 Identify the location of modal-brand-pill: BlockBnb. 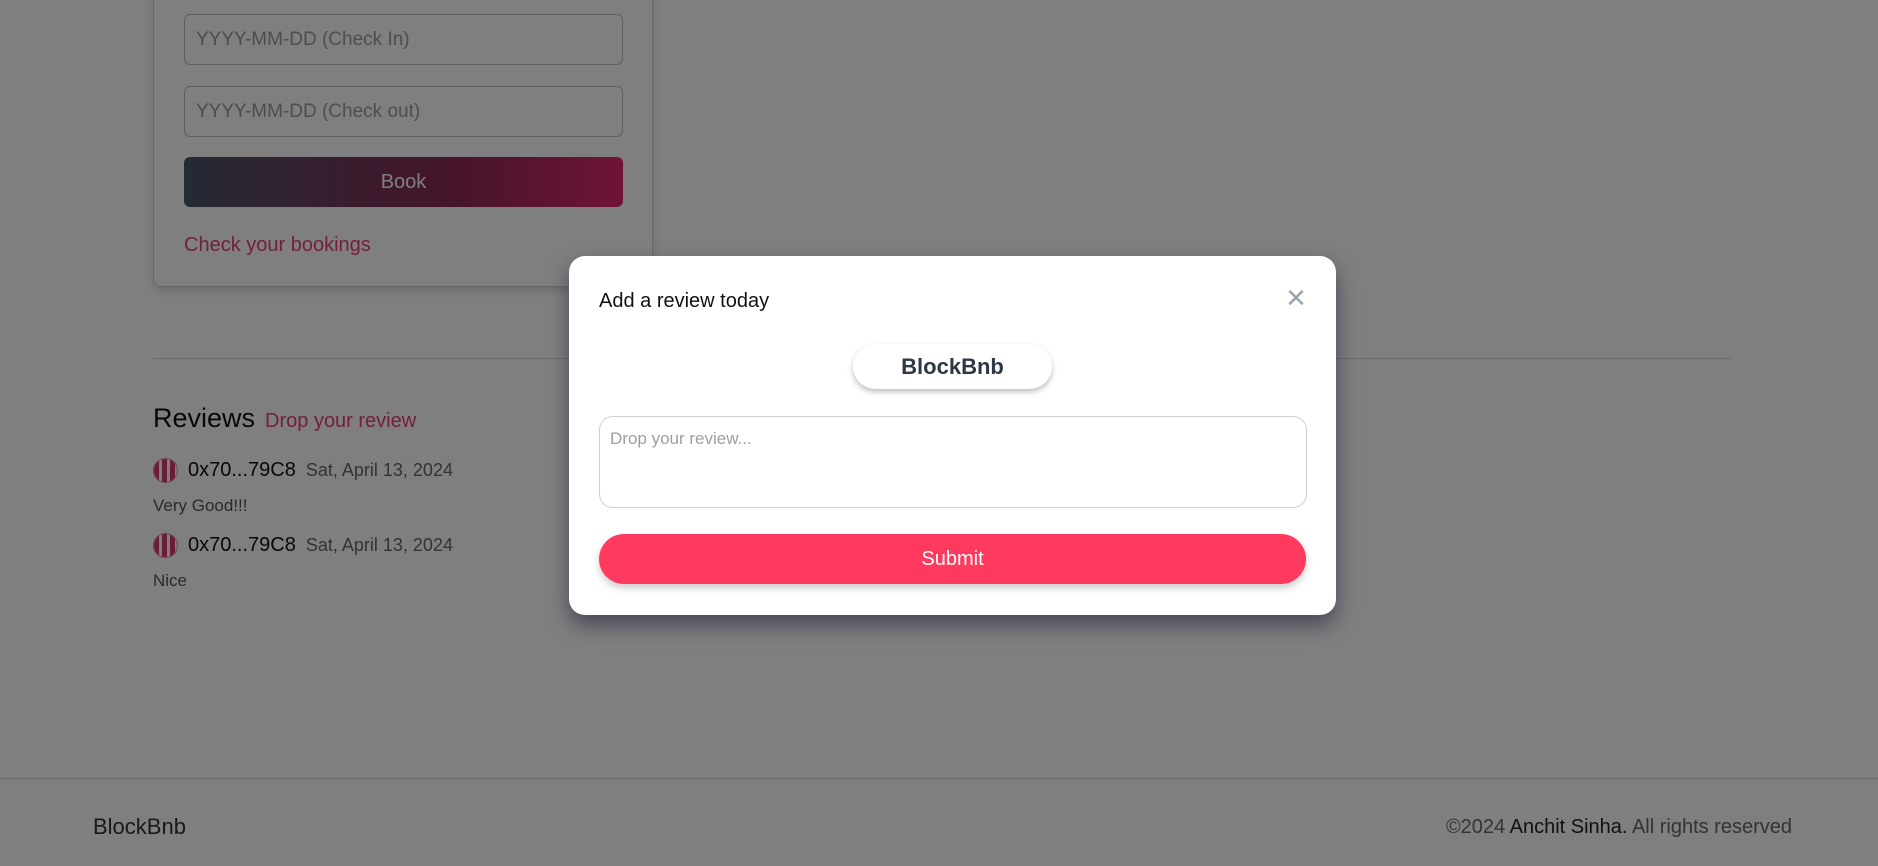
(952, 366).